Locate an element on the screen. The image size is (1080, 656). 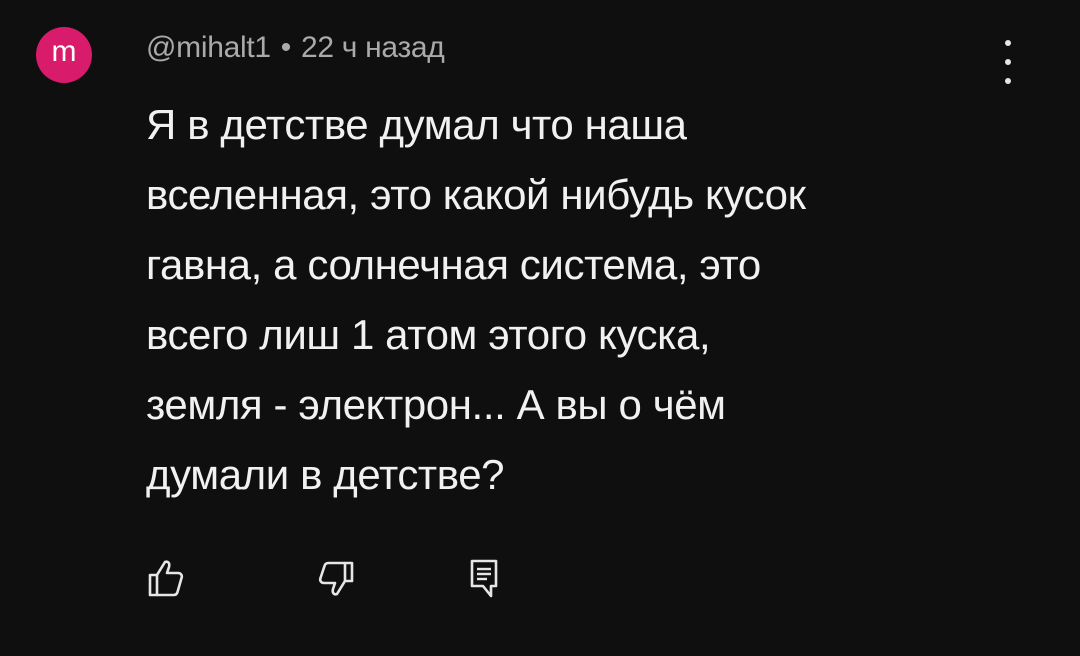
comment-line: вселенная, это какой нибудь кусок is located at coordinates (476, 194).